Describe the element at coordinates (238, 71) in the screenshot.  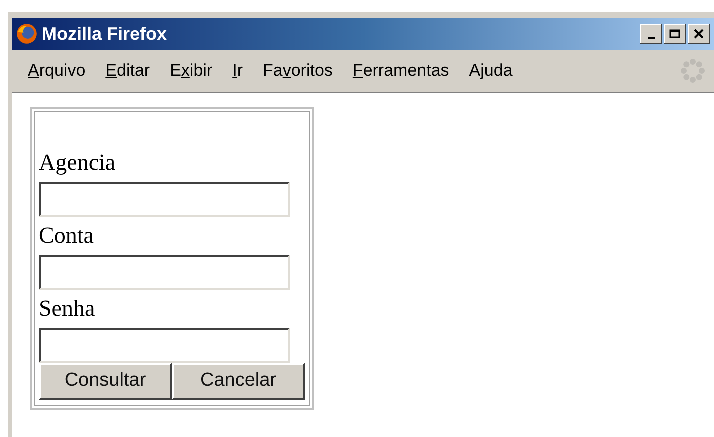
I see `menu-item: Ir` at that location.